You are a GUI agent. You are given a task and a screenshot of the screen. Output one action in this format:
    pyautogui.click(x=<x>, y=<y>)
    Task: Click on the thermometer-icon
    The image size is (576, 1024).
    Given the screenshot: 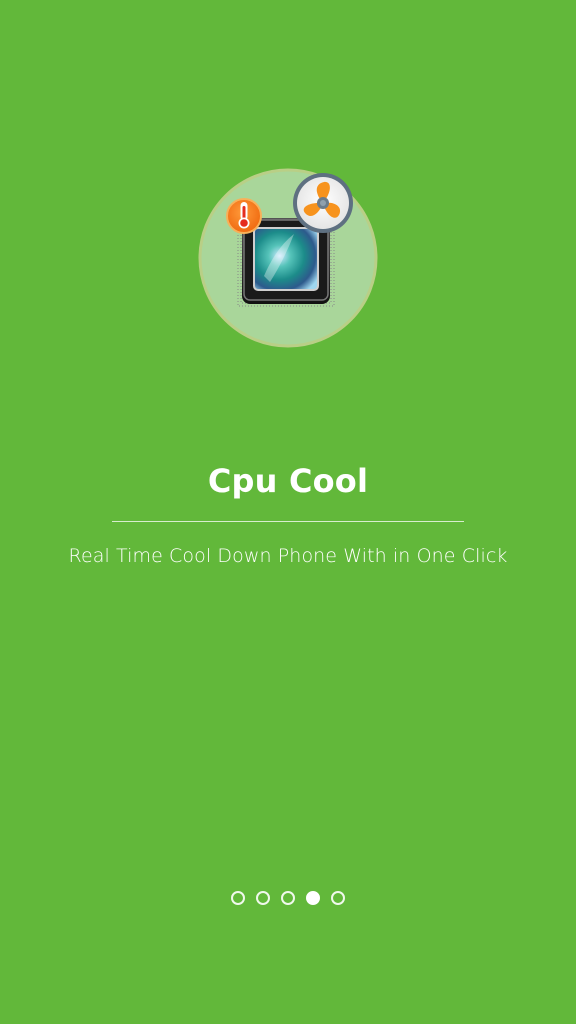 What is the action you would take?
    pyautogui.click(x=244, y=216)
    